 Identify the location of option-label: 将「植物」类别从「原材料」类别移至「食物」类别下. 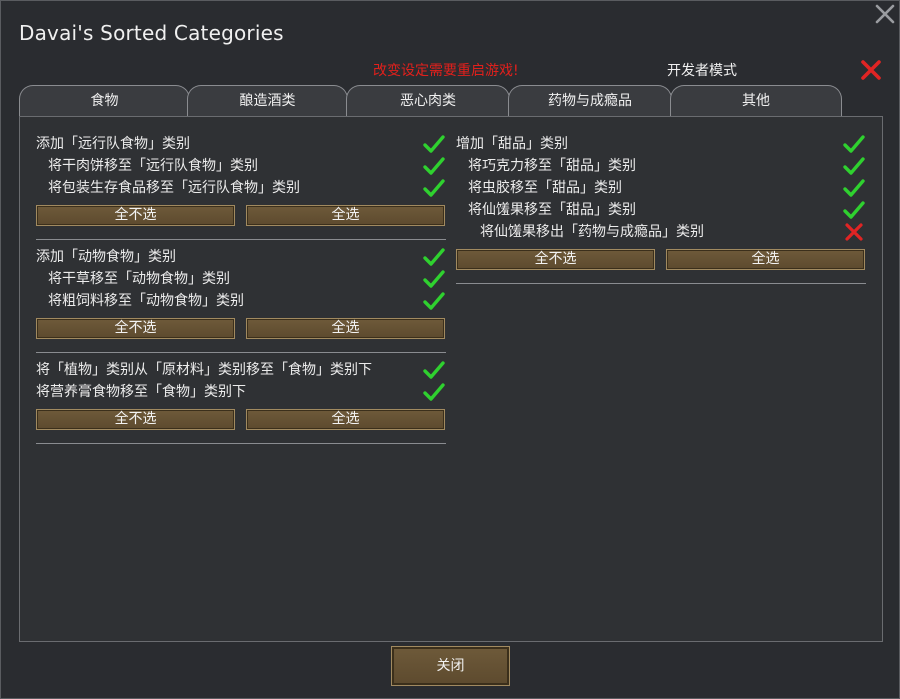
(204, 370).